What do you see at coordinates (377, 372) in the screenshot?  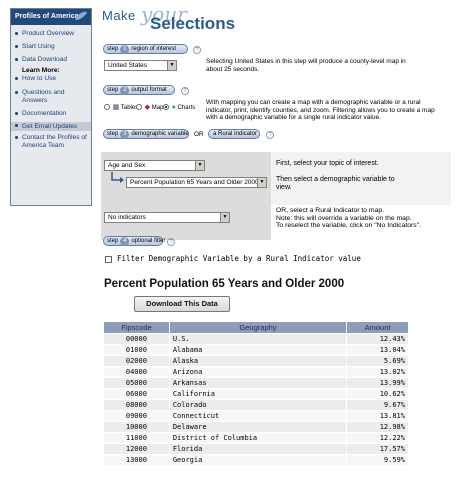 I see `amount-cell: 13.02%` at bounding box center [377, 372].